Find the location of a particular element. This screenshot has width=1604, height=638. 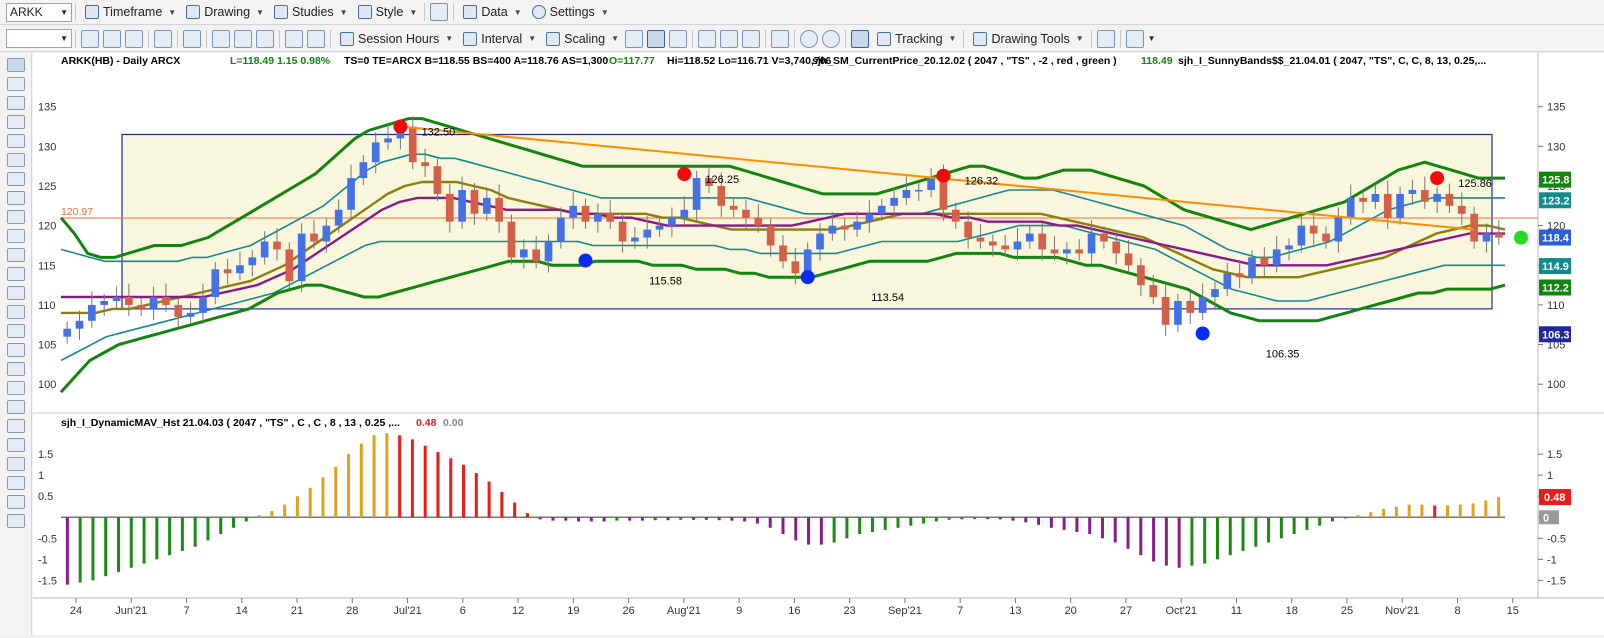

channel-icon is located at coordinates (16, 160).